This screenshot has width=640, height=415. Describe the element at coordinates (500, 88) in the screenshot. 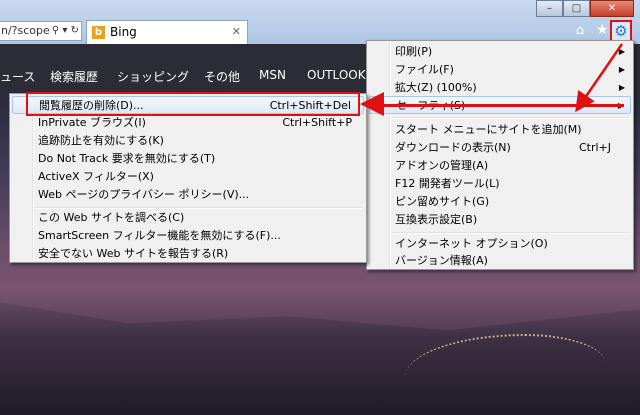

I see `menu-item-zoom: 拡大(Z) (100%) ▶` at that location.